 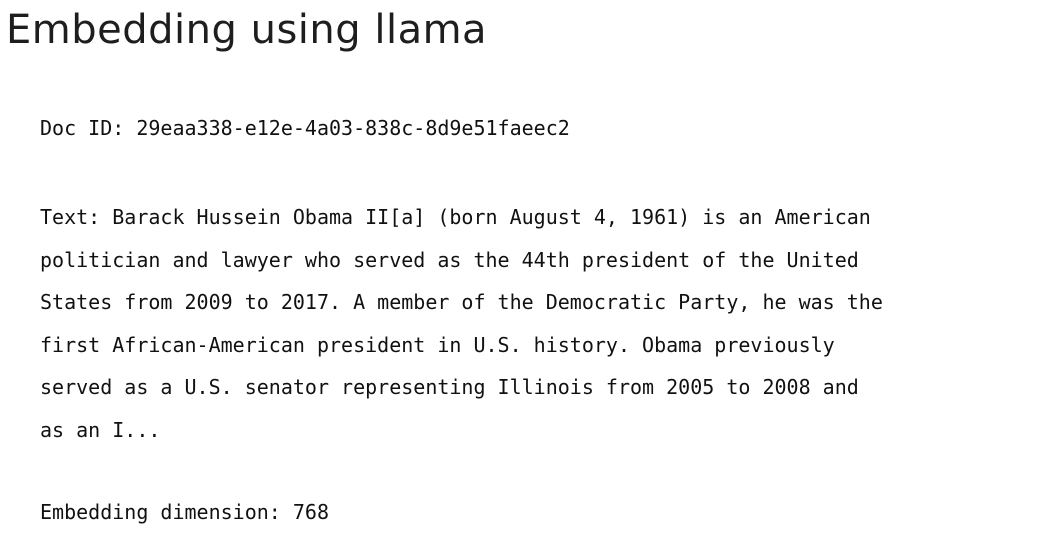 I want to click on page-title: Embedding using llama, so click(x=247, y=30).